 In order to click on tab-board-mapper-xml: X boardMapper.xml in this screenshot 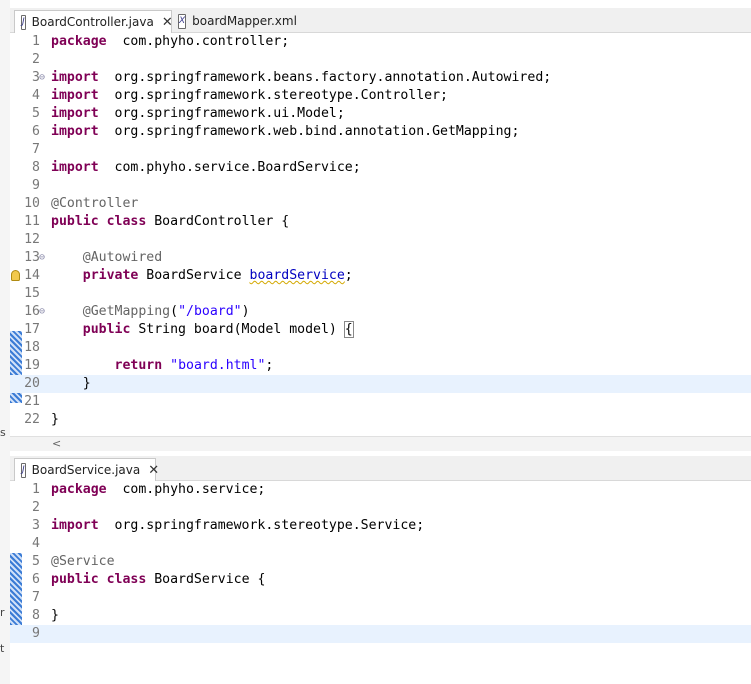, I will do `click(237, 21)`.